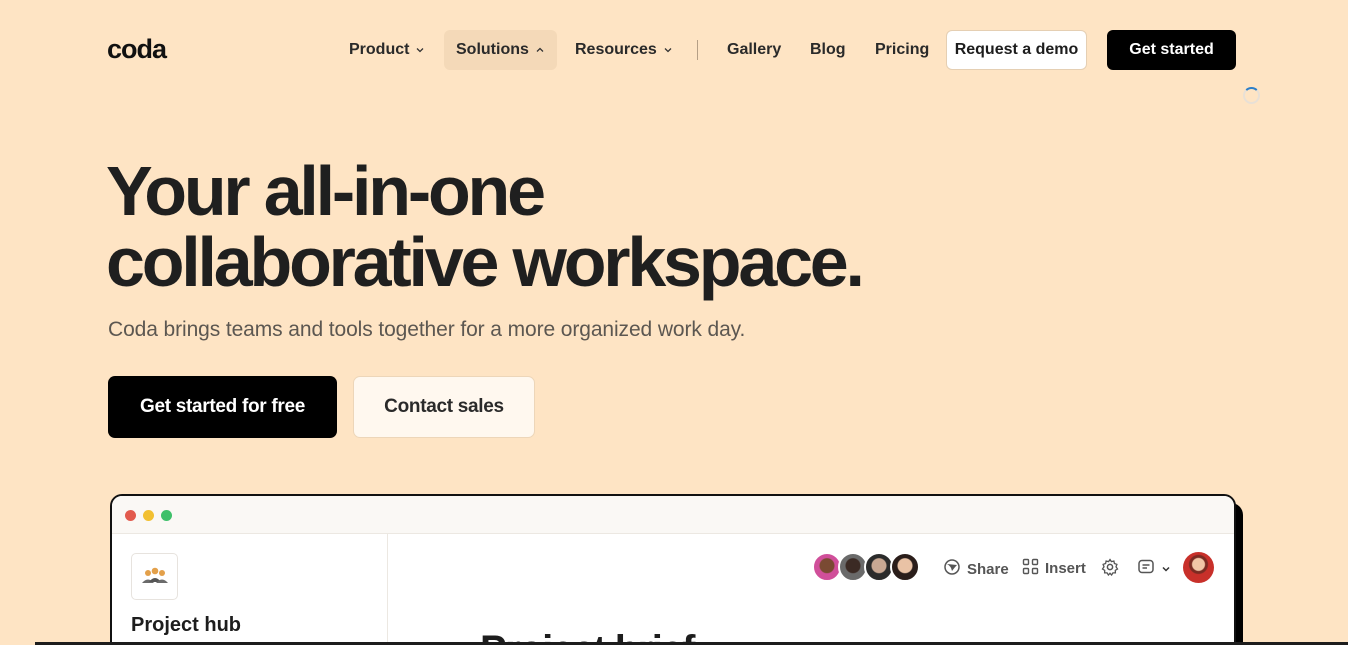  What do you see at coordinates (250, 589) in the screenshot?
I see `doc-sidebar: Project hub` at bounding box center [250, 589].